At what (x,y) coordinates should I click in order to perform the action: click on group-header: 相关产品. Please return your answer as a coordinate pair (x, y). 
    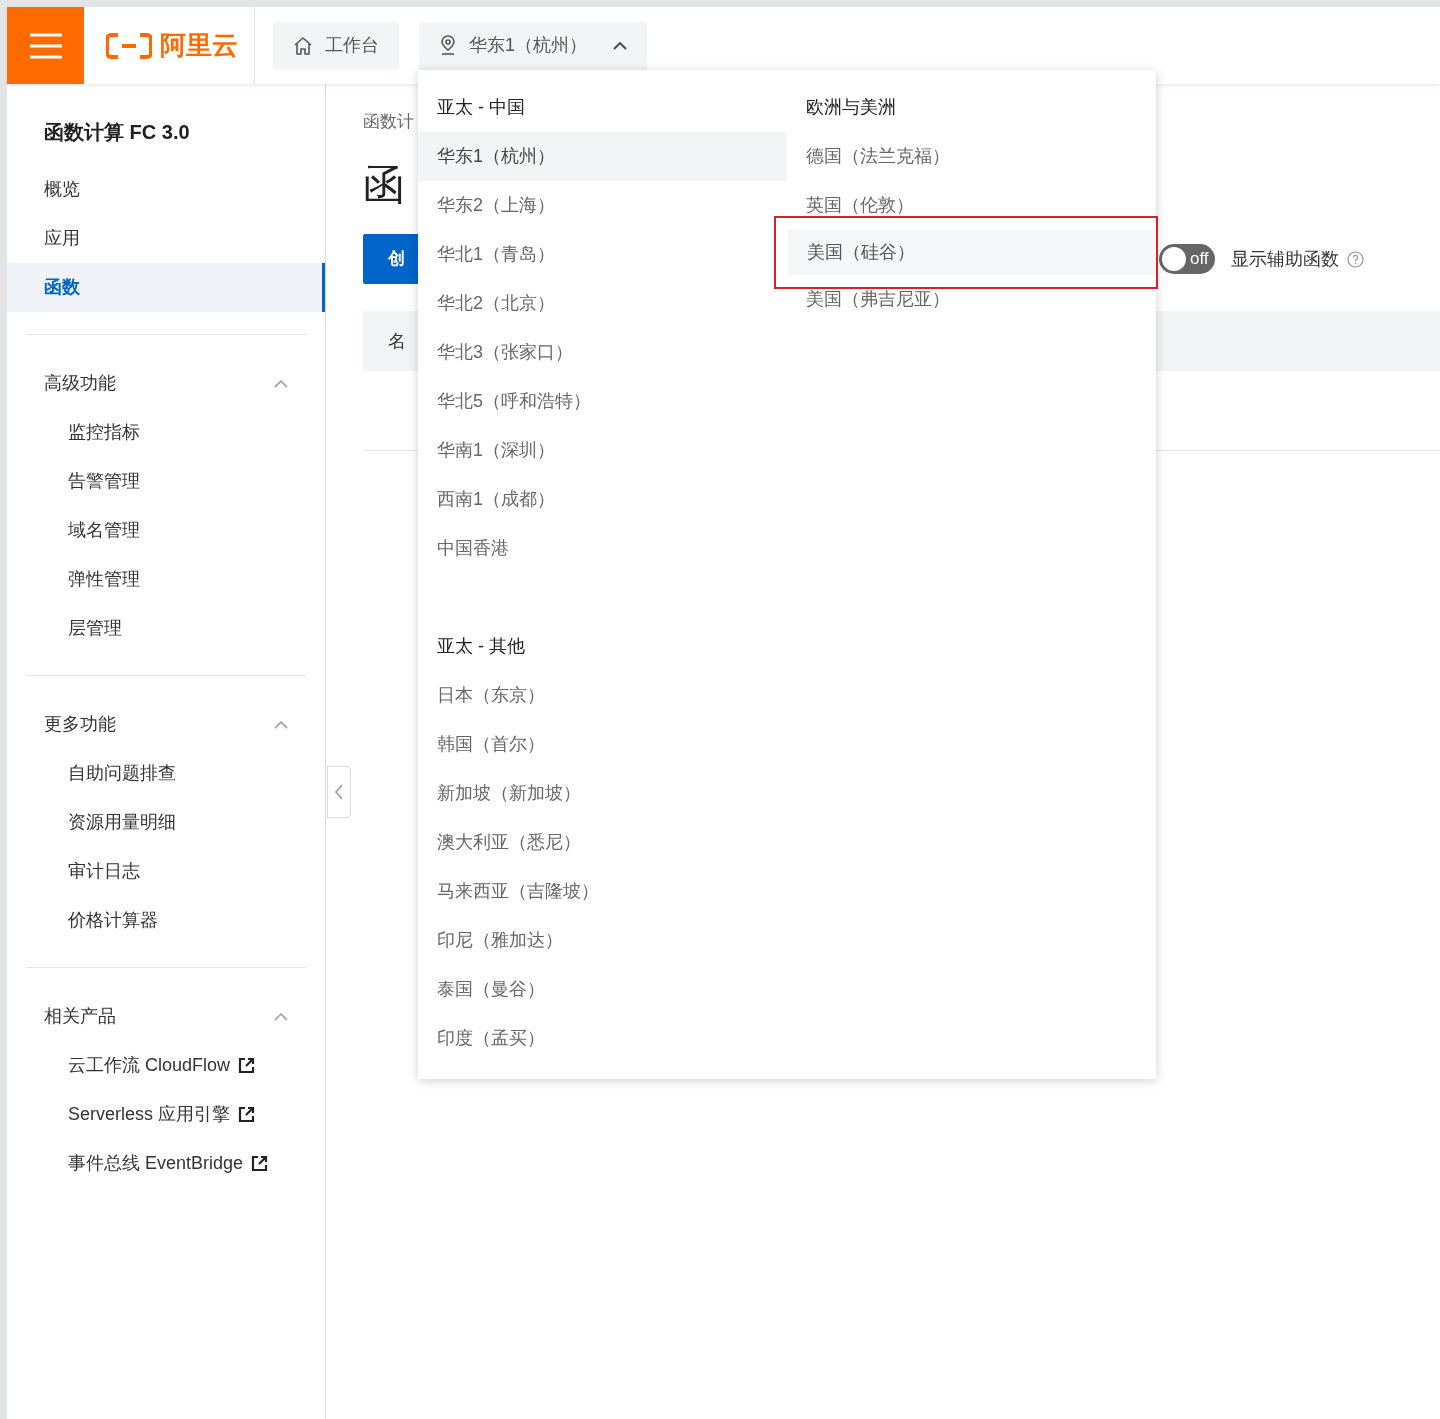
    Looking at the image, I should click on (166, 1016).